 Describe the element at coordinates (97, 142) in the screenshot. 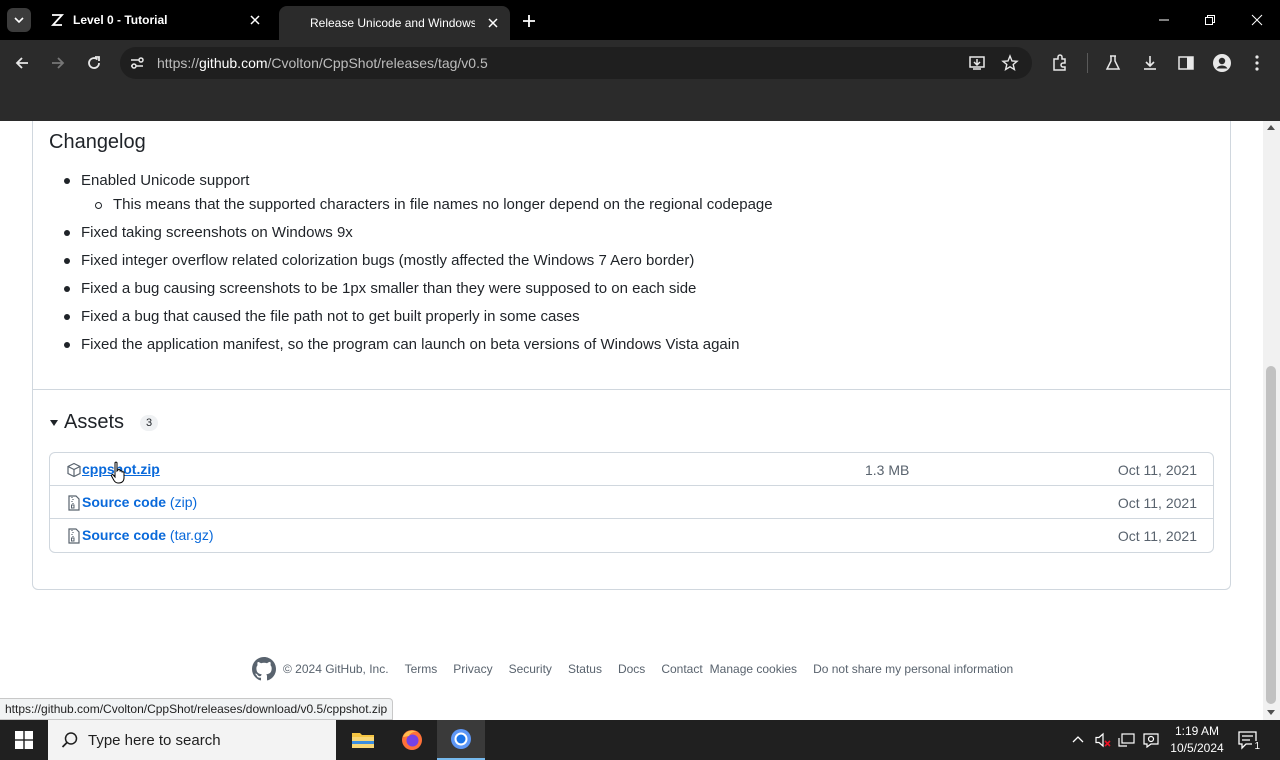

I see `changelog-heading: Changelog` at that location.